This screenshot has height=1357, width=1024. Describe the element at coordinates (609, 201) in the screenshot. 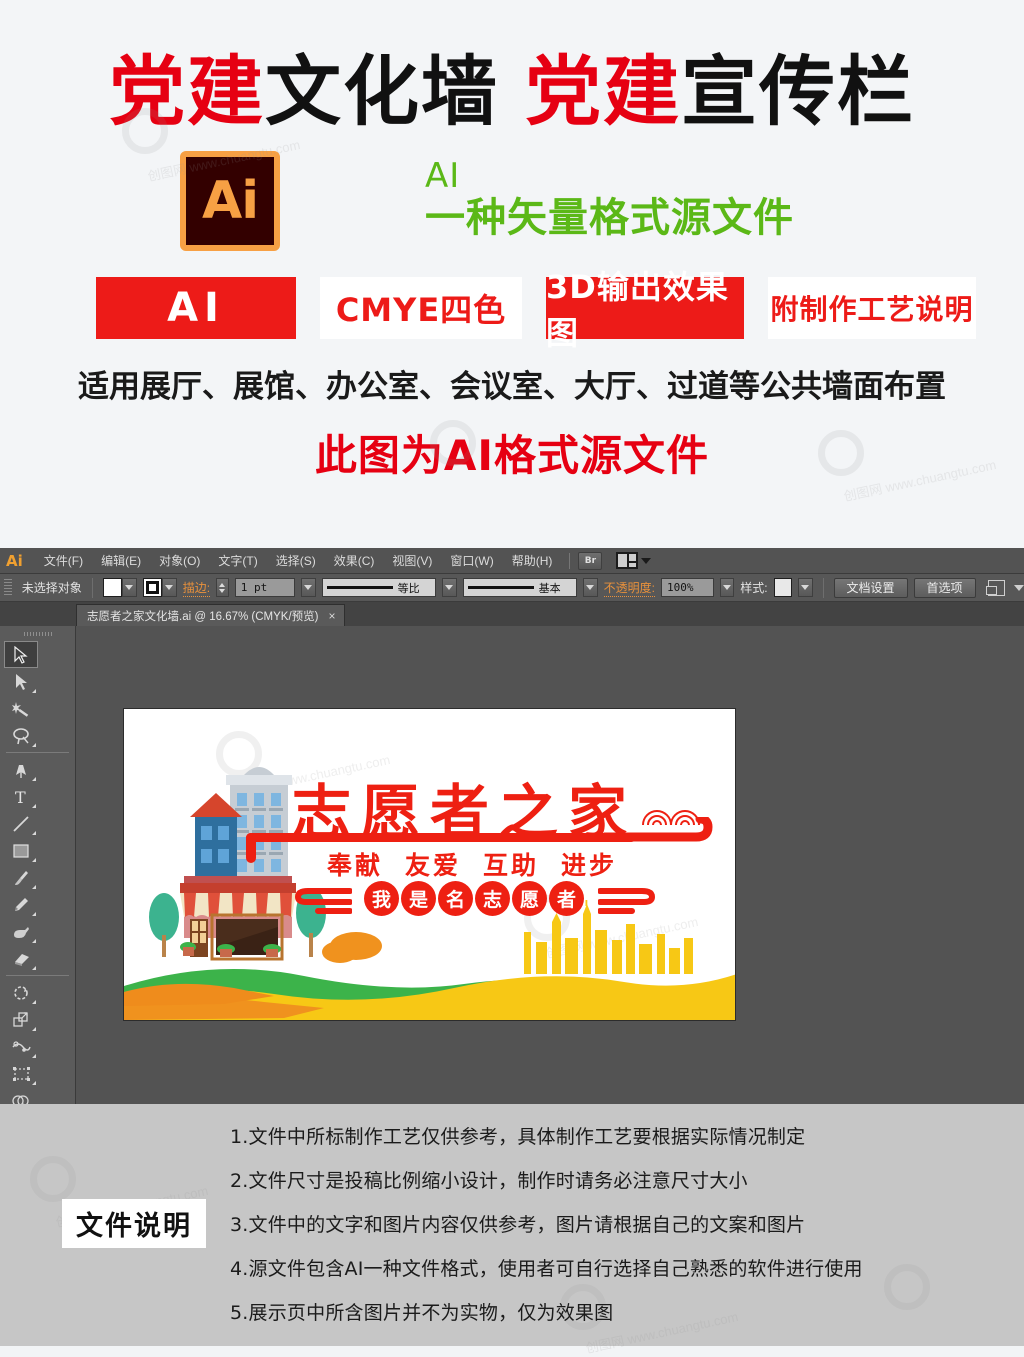

I see `ai-caption: AI 一种矢量格式源文件` at that location.